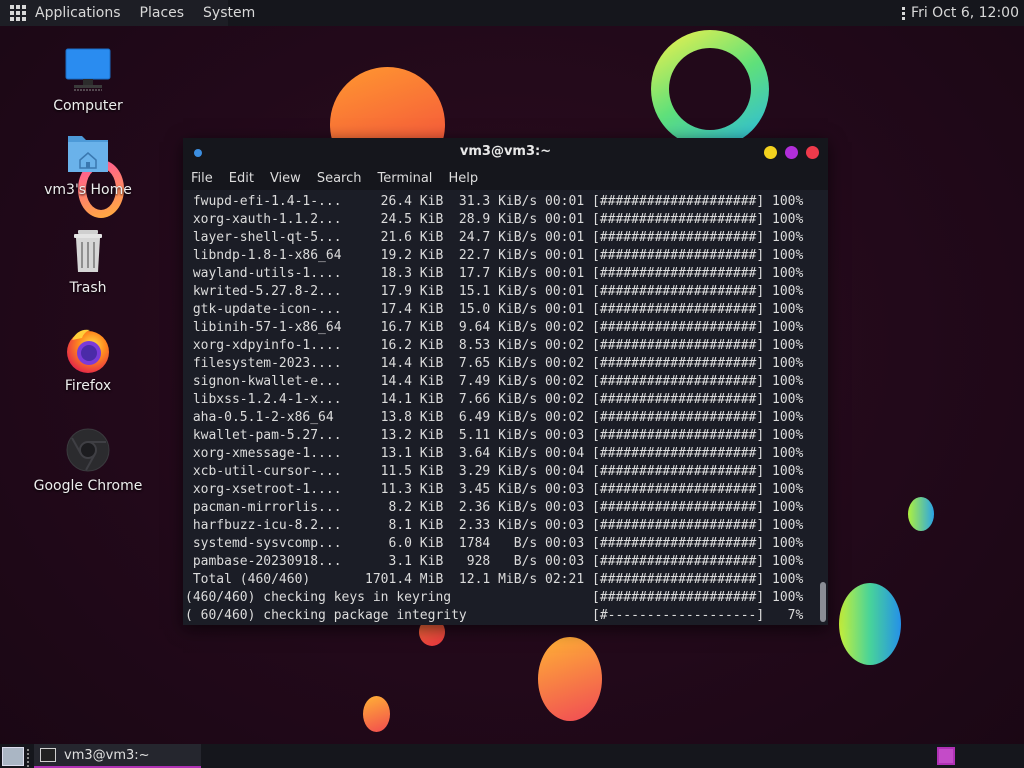 Image resolution: width=1024 pixels, height=768 pixels. What do you see at coordinates (505, 178) in the screenshot?
I see `terminal-menubar: File Edit View Search Terminal Help` at bounding box center [505, 178].